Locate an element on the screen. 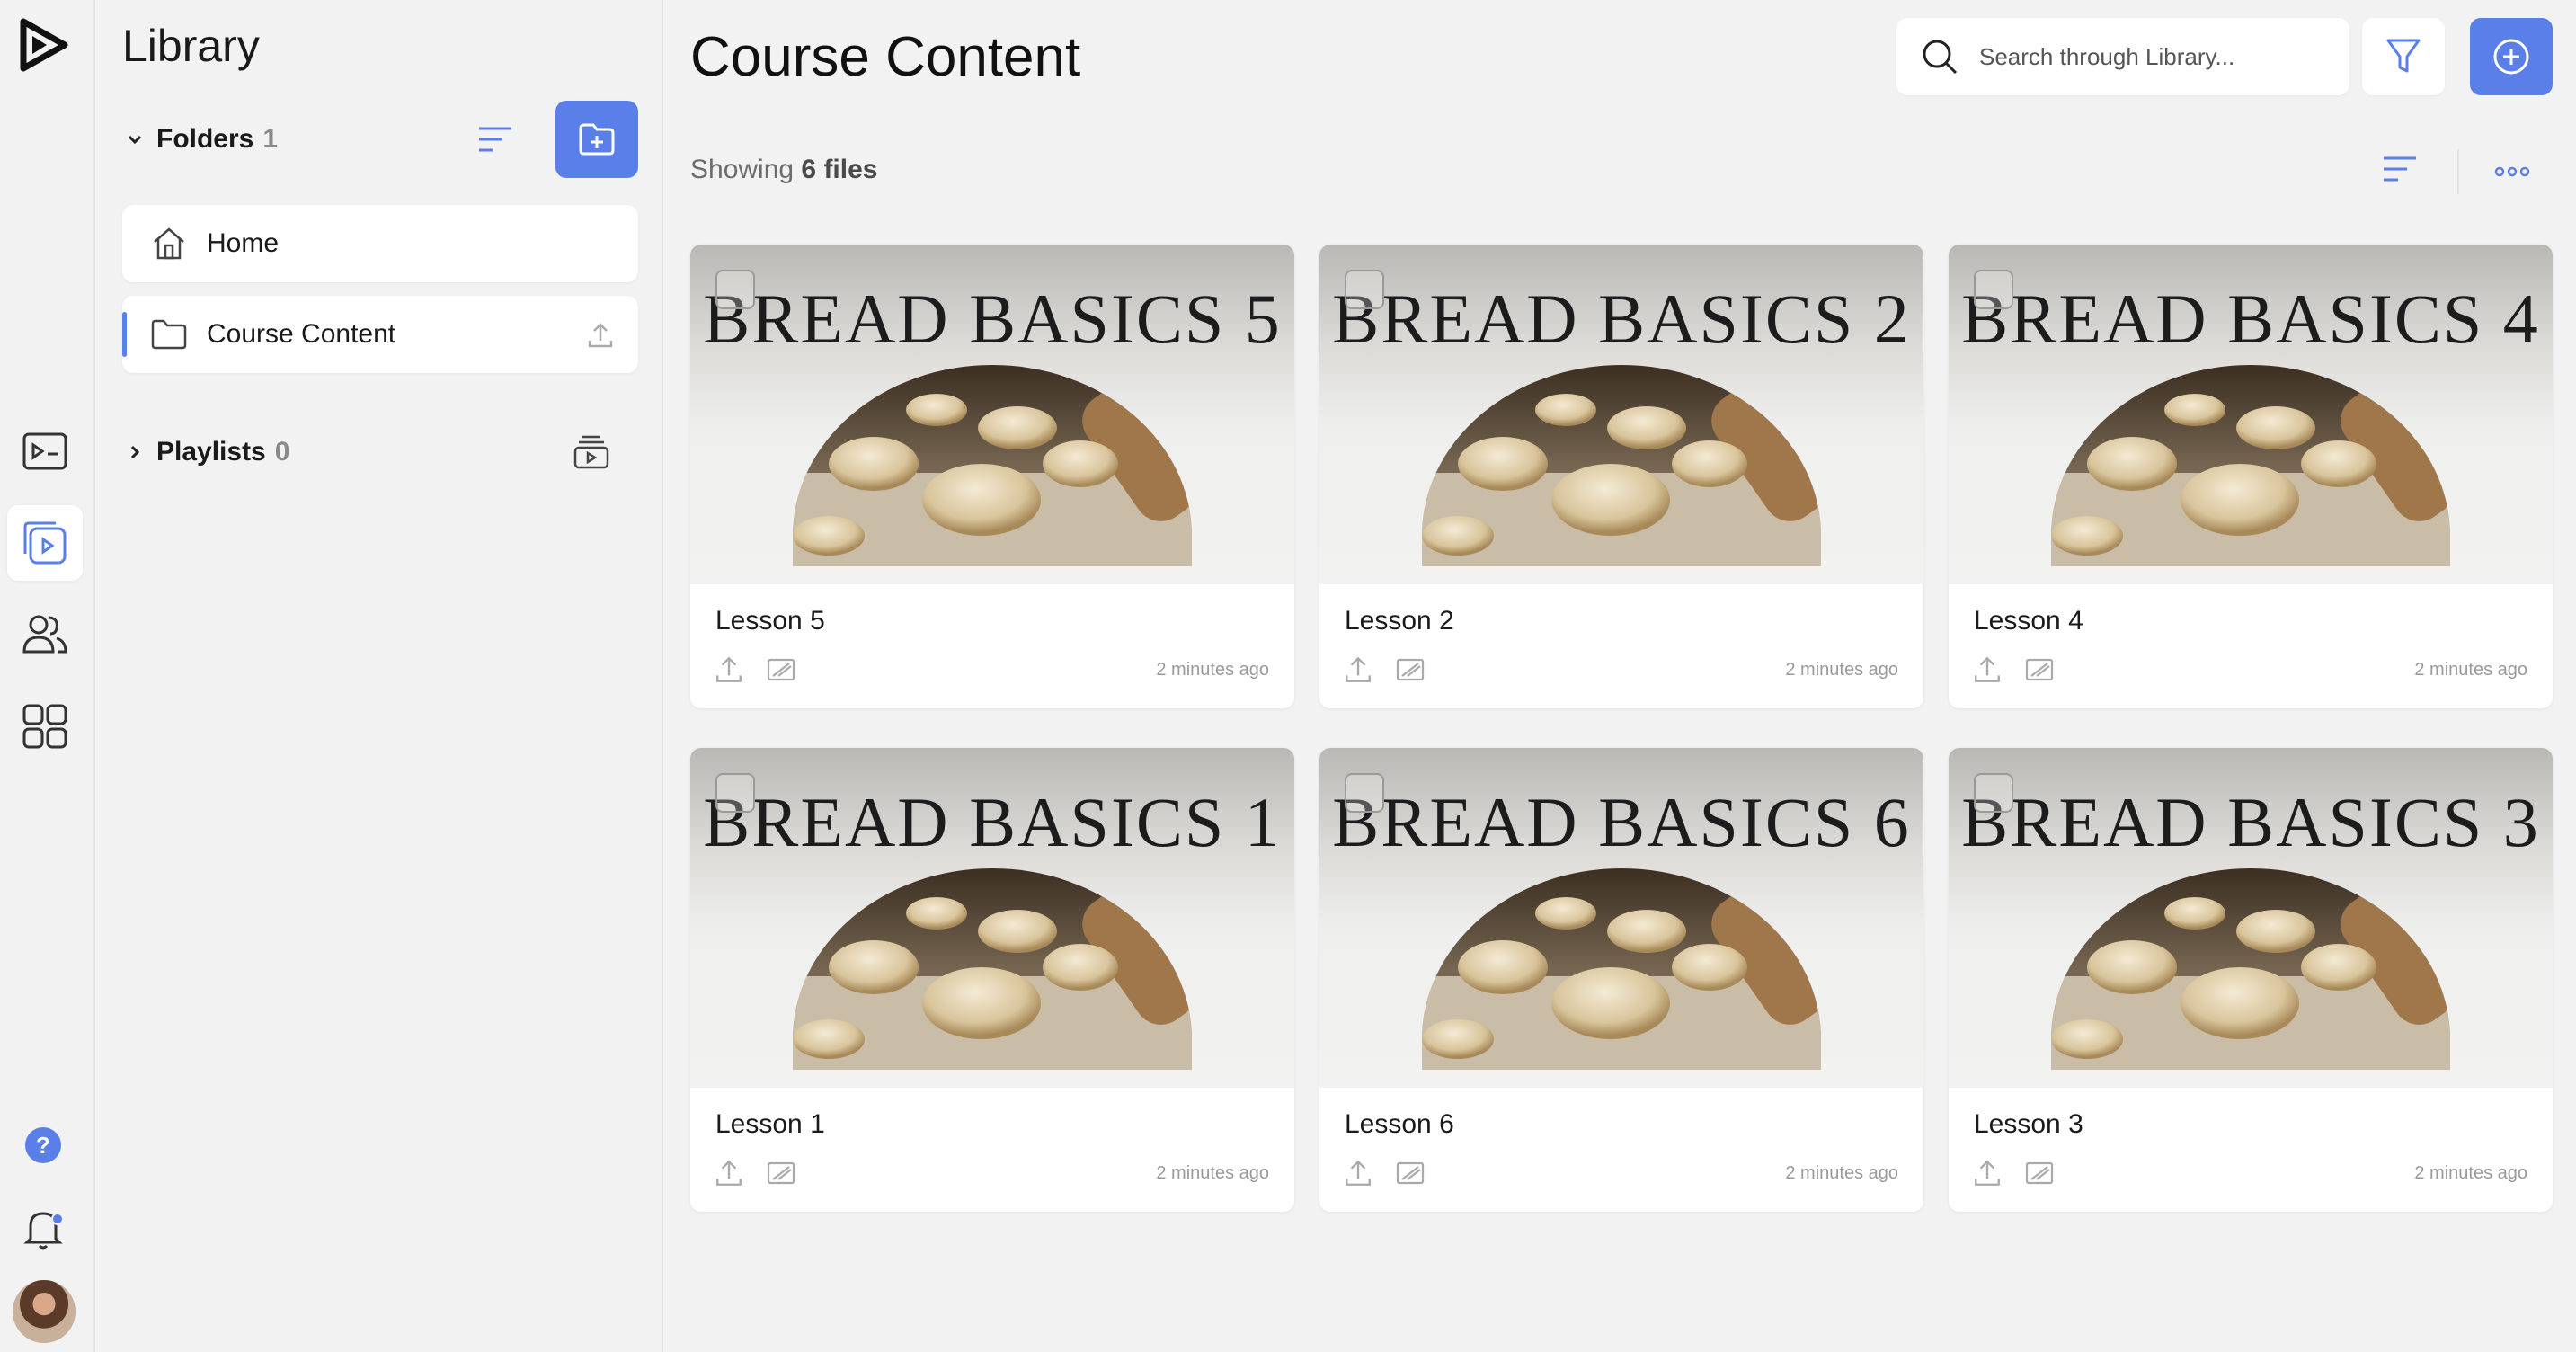  file-card: BREAD BASICS 1 Lesson 1 2 minutes ago is located at coordinates (992, 980).